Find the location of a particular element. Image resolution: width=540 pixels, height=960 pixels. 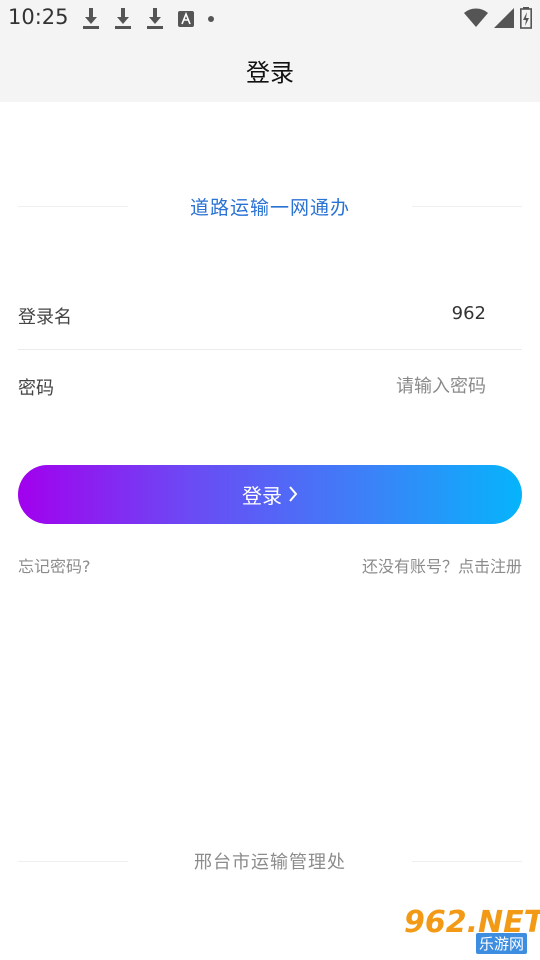

username-field: 962 is located at coordinates (469, 313).